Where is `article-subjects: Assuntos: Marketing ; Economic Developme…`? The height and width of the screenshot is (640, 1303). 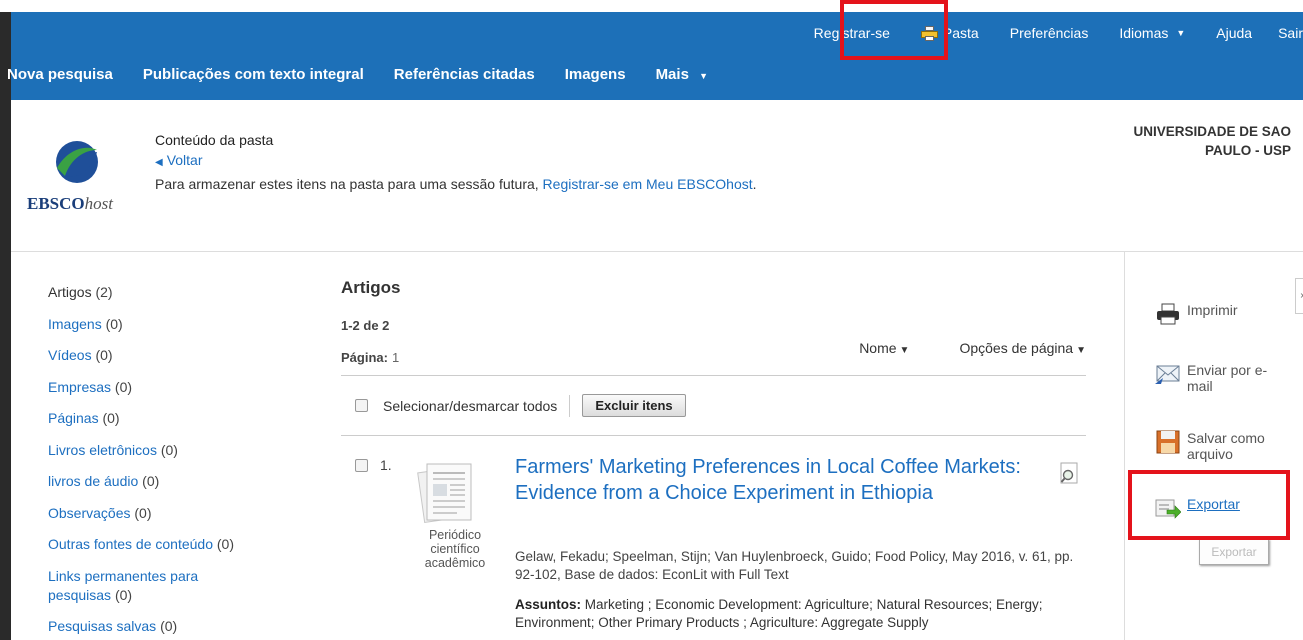 article-subjects: Assuntos: Marketing ; Economic Developme… is located at coordinates (802, 614).